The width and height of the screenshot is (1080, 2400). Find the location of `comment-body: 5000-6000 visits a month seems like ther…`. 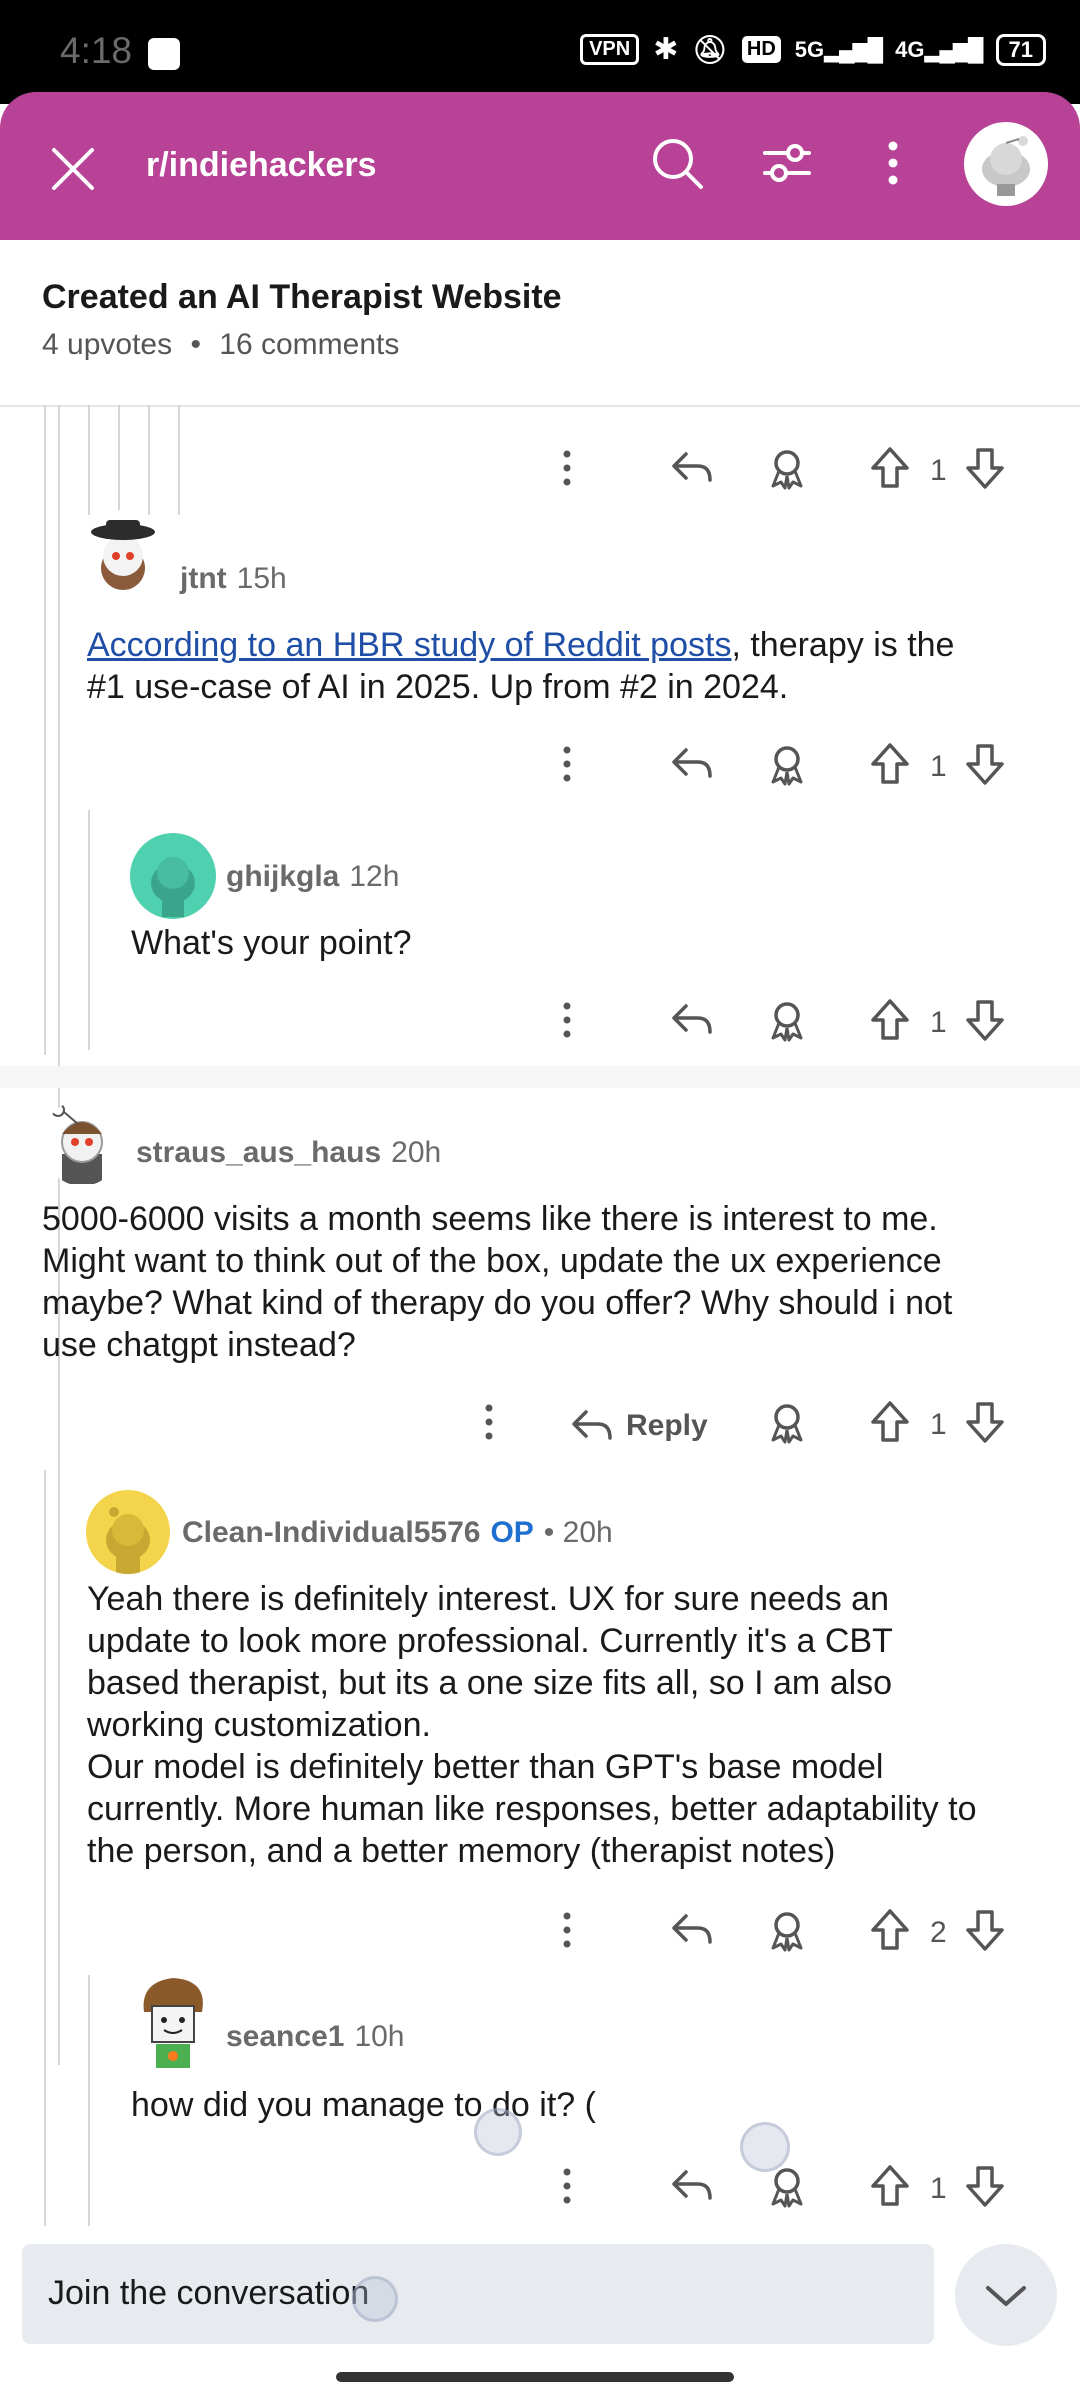

comment-body: 5000-6000 visits a month seems like ther… is located at coordinates (552, 1282).